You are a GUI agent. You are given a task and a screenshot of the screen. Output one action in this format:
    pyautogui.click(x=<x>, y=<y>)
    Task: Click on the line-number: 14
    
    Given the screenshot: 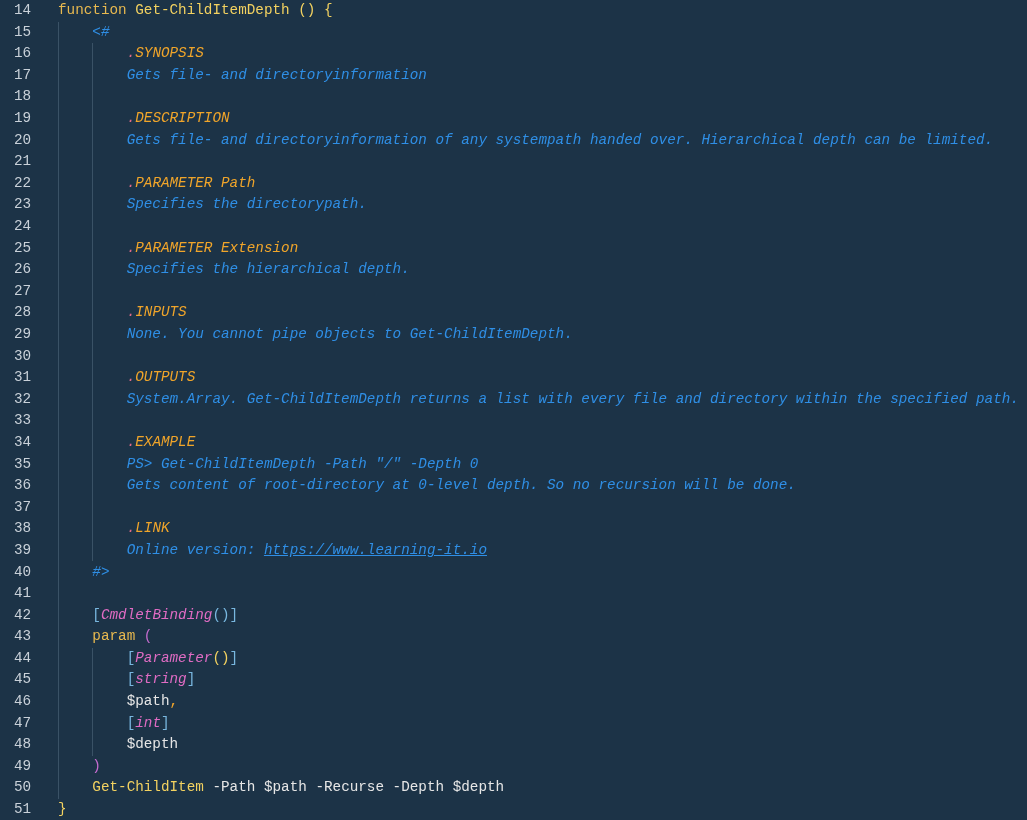 What is the action you would take?
    pyautogui.click(x=23, y=11)
    